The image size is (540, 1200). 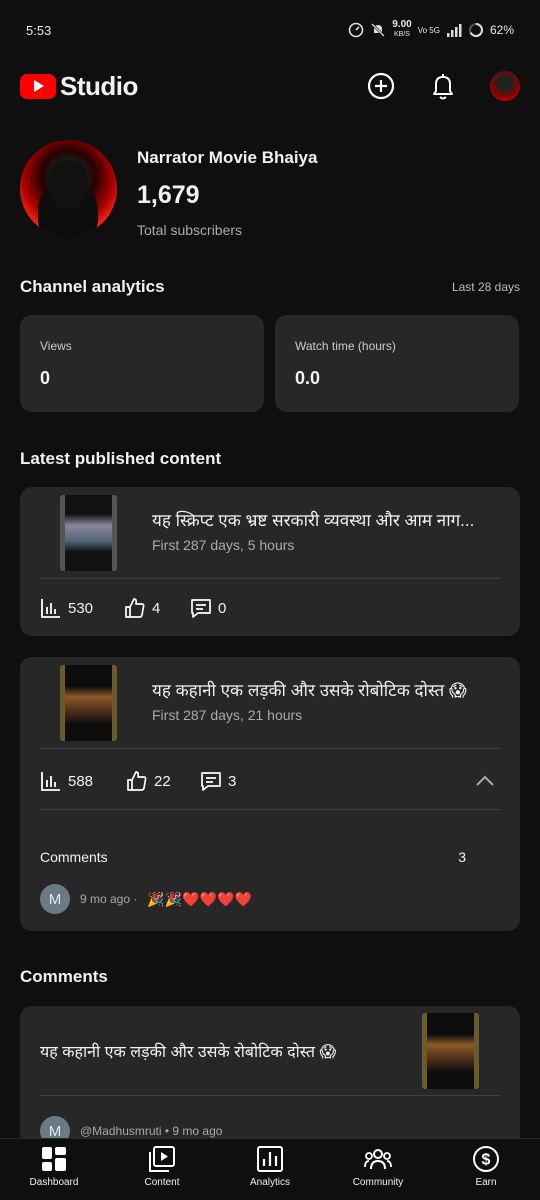 I want to click on latest-title: Latest published content, so click(x=121, y=458).